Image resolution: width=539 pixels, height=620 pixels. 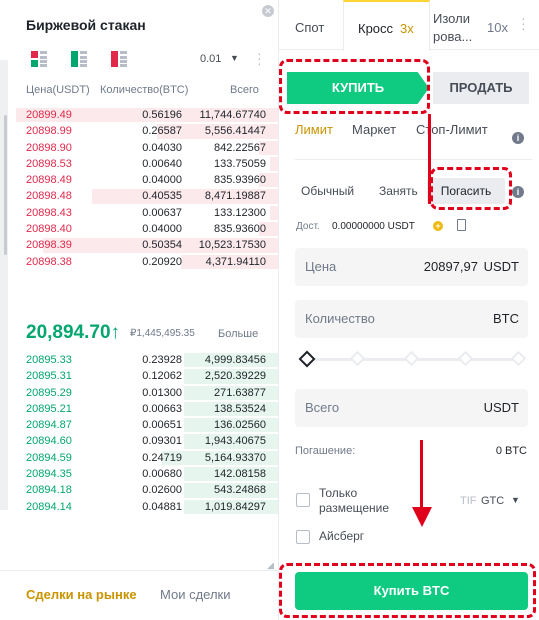 I want to click on ask-row: 20898.43 0.00637 133.12300, so click(x=143, y=213).